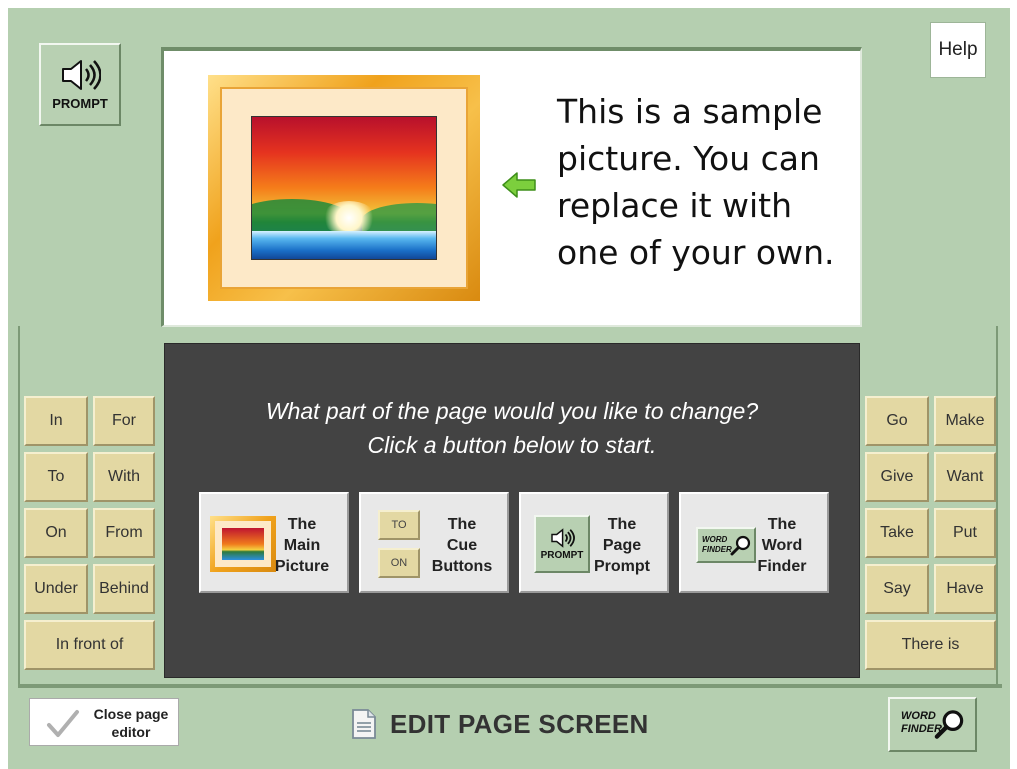 The width and height of the screenshot is (1017, 769). I want to click on magnifier-icon, so click(949, 724).